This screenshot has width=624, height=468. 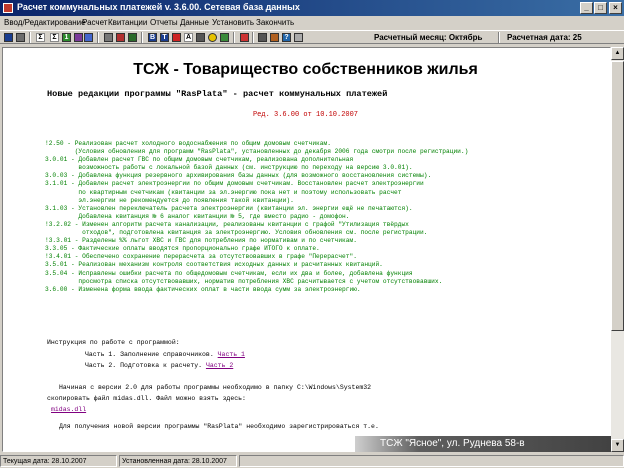 I want to click on menu-calculation: Расчет, so click(x=94, y=22).